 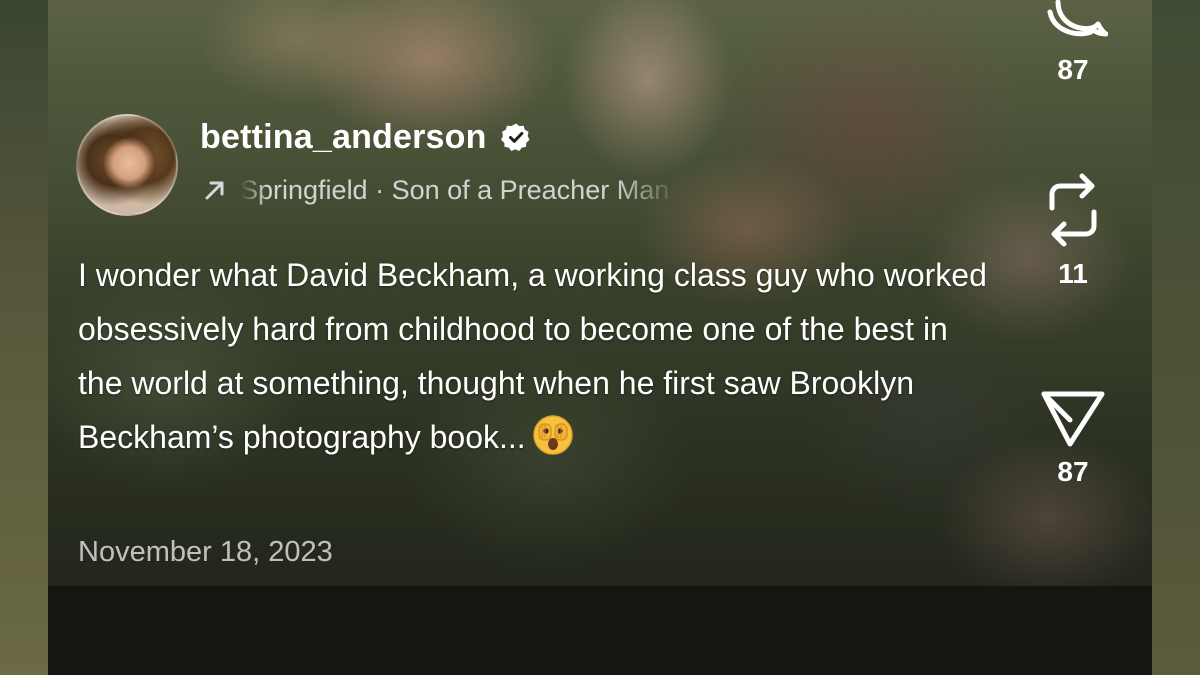 What do you see at coordinates (455, 189) in the screenshot?
I see `location-text: Springfield · Son of a Preacher Man` at bounding box center [455, 189].